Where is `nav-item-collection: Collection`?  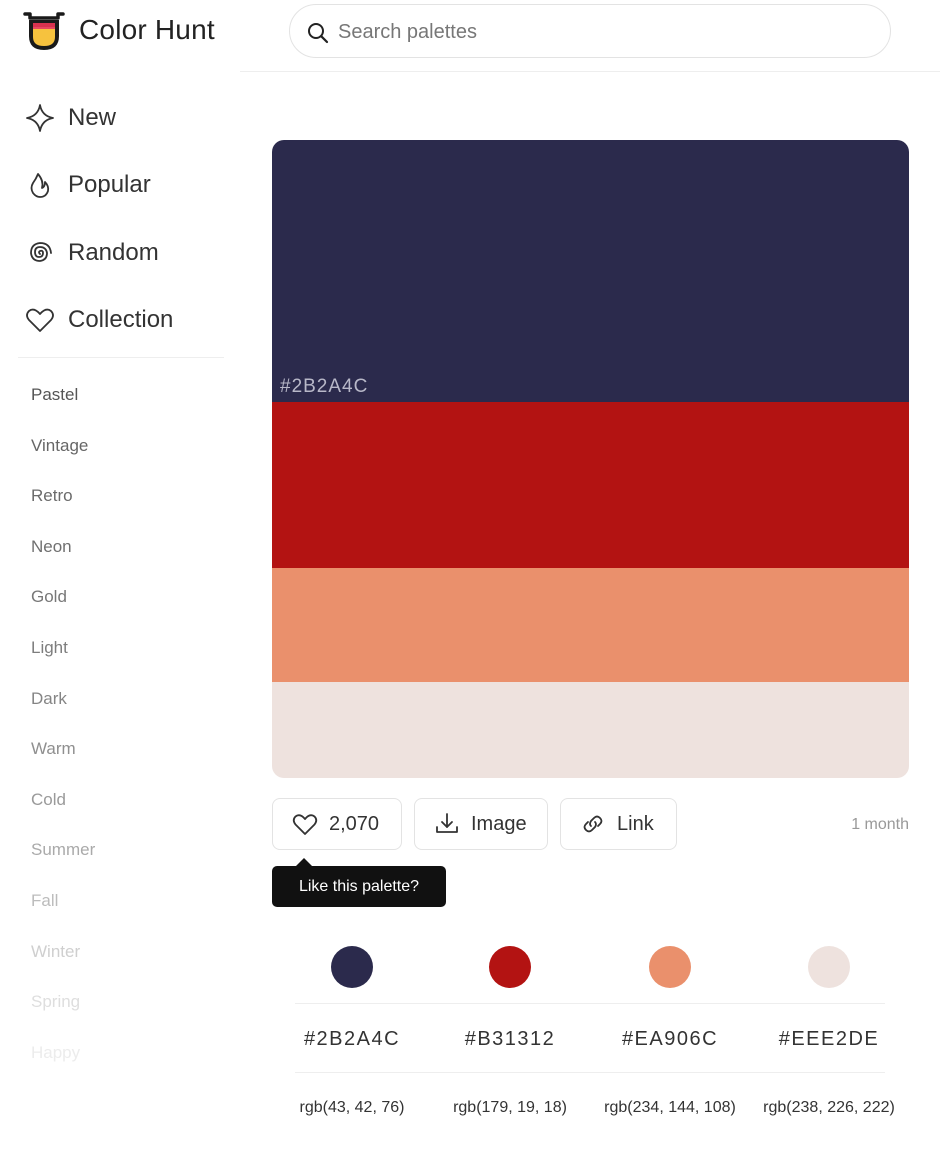 nav-item-collection: Collection is located at coordinates (98, 320).